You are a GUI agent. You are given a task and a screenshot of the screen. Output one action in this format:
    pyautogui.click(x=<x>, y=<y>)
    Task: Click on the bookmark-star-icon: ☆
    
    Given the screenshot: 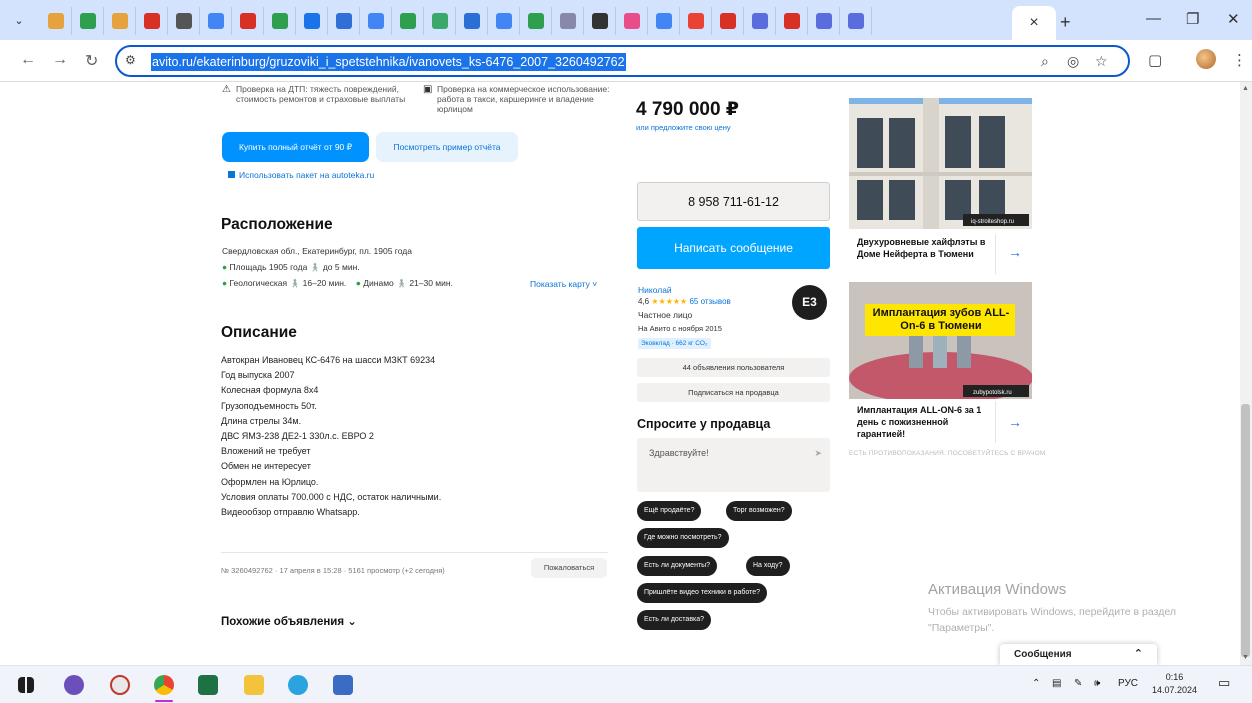 What is the action you would take?
    pyautogui.click(x=1101, y=61)
    